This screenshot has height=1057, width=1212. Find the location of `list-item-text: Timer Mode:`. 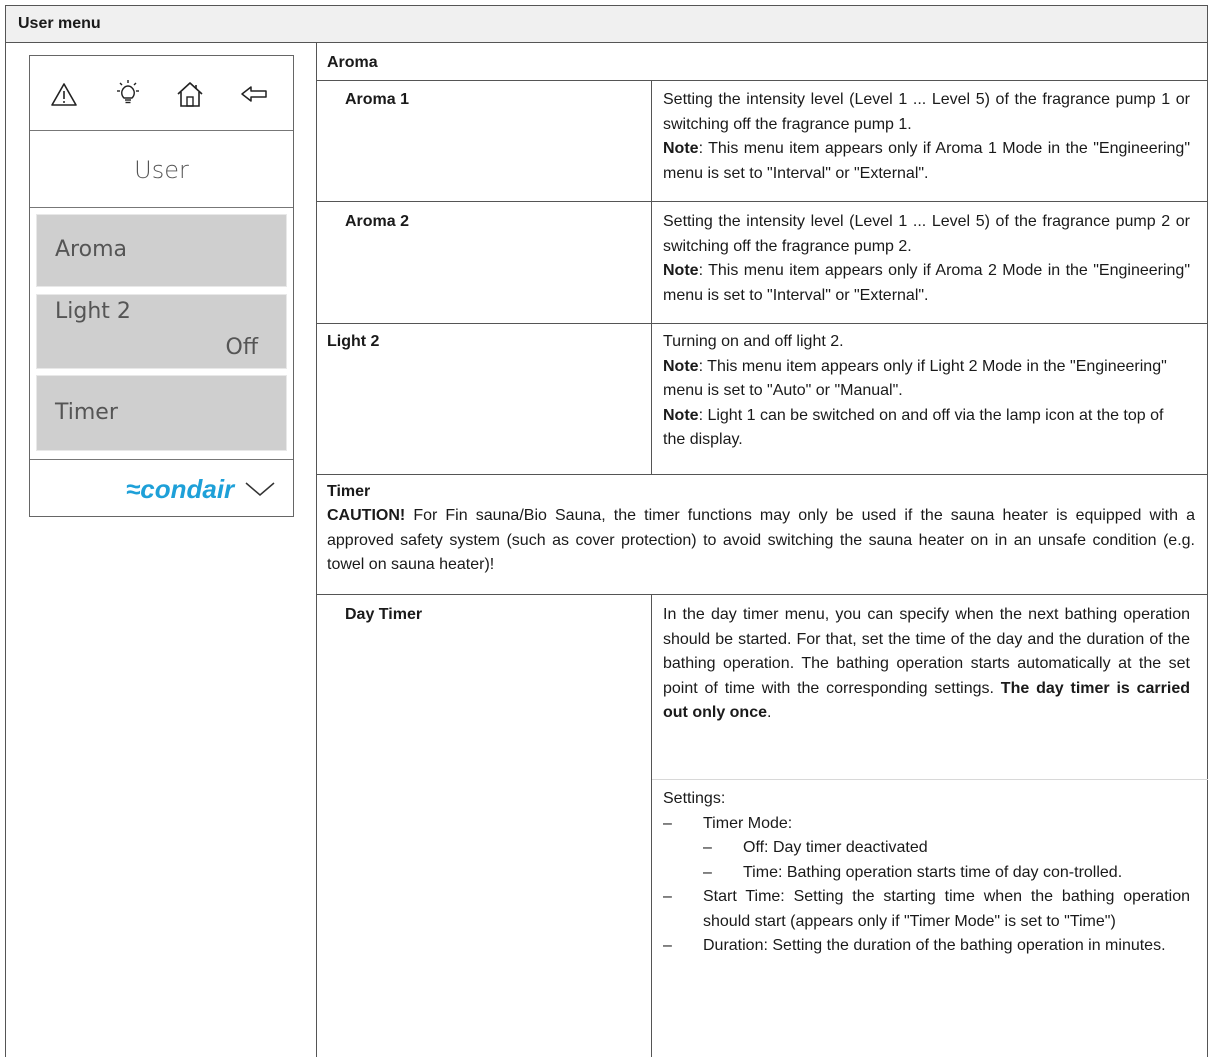

list-item-text: Timer Mode: is located at coordinates (748, 823).